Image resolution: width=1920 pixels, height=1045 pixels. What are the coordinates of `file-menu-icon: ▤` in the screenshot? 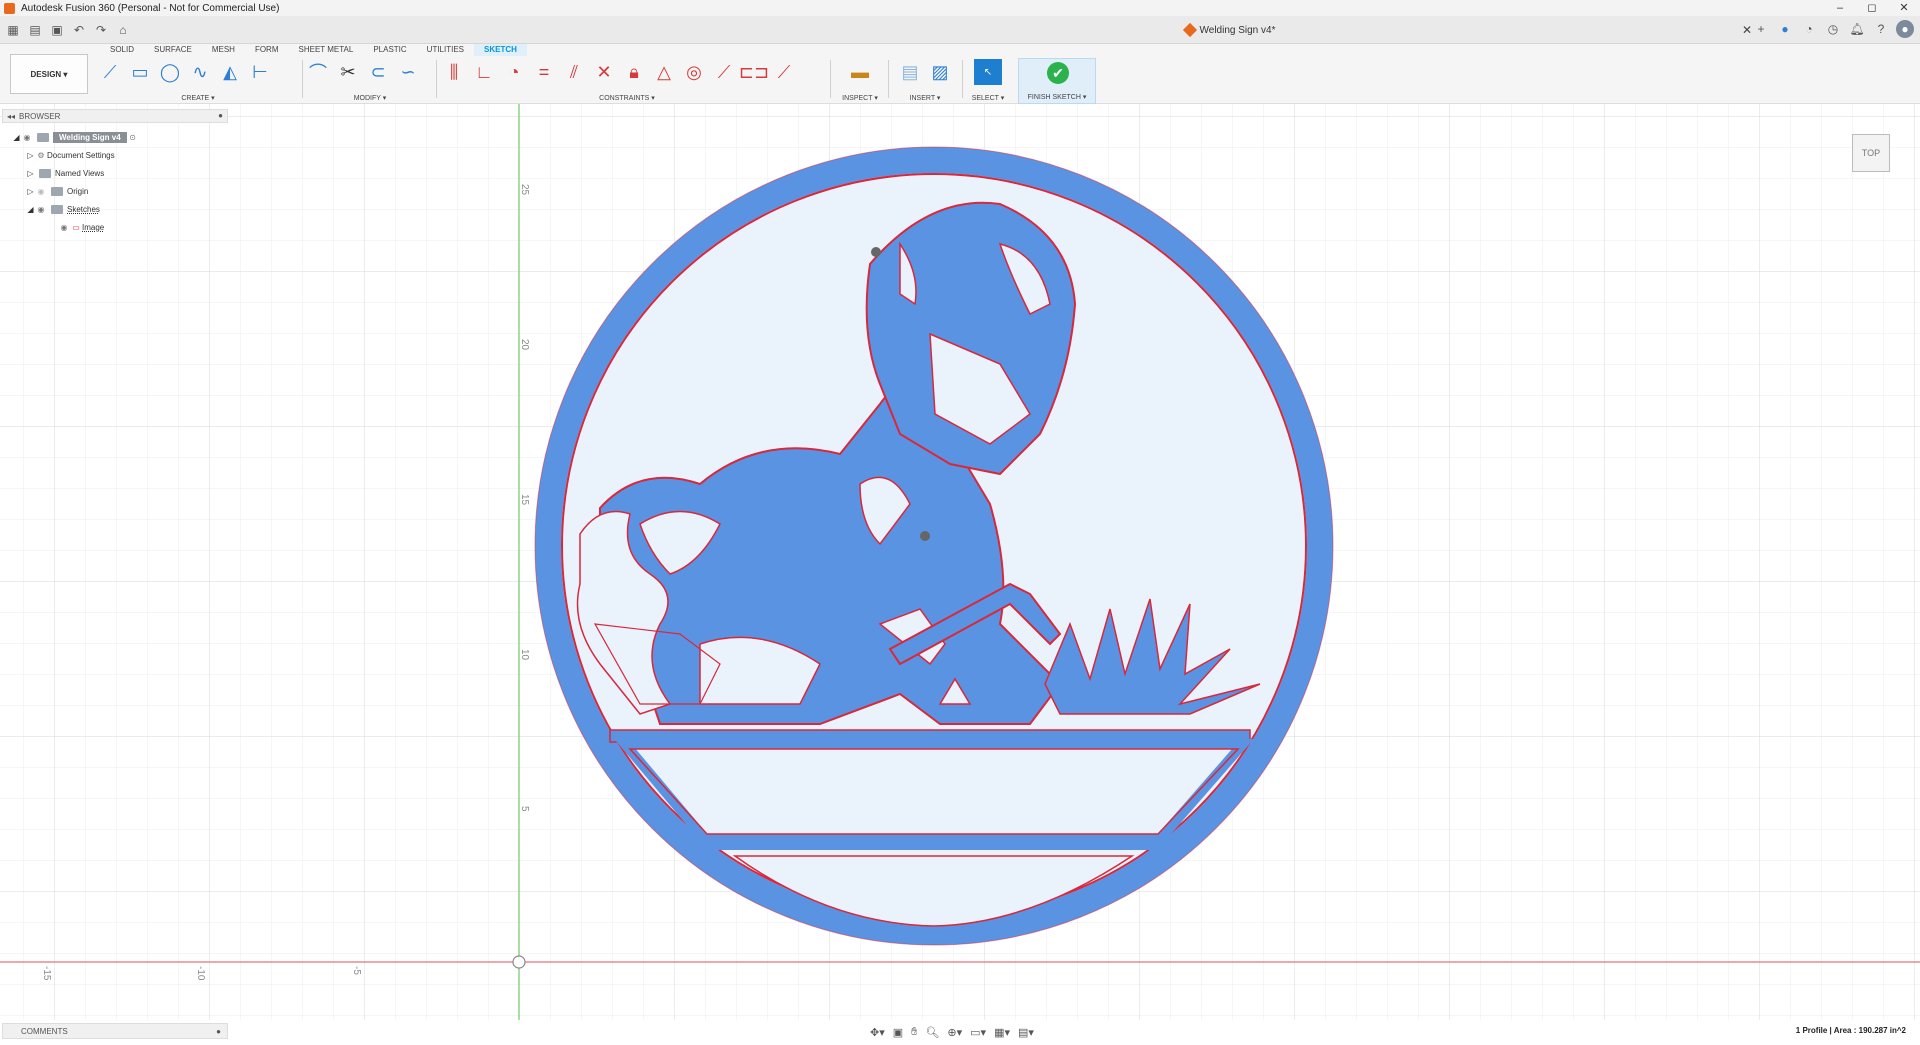 It's located at (35, 30).